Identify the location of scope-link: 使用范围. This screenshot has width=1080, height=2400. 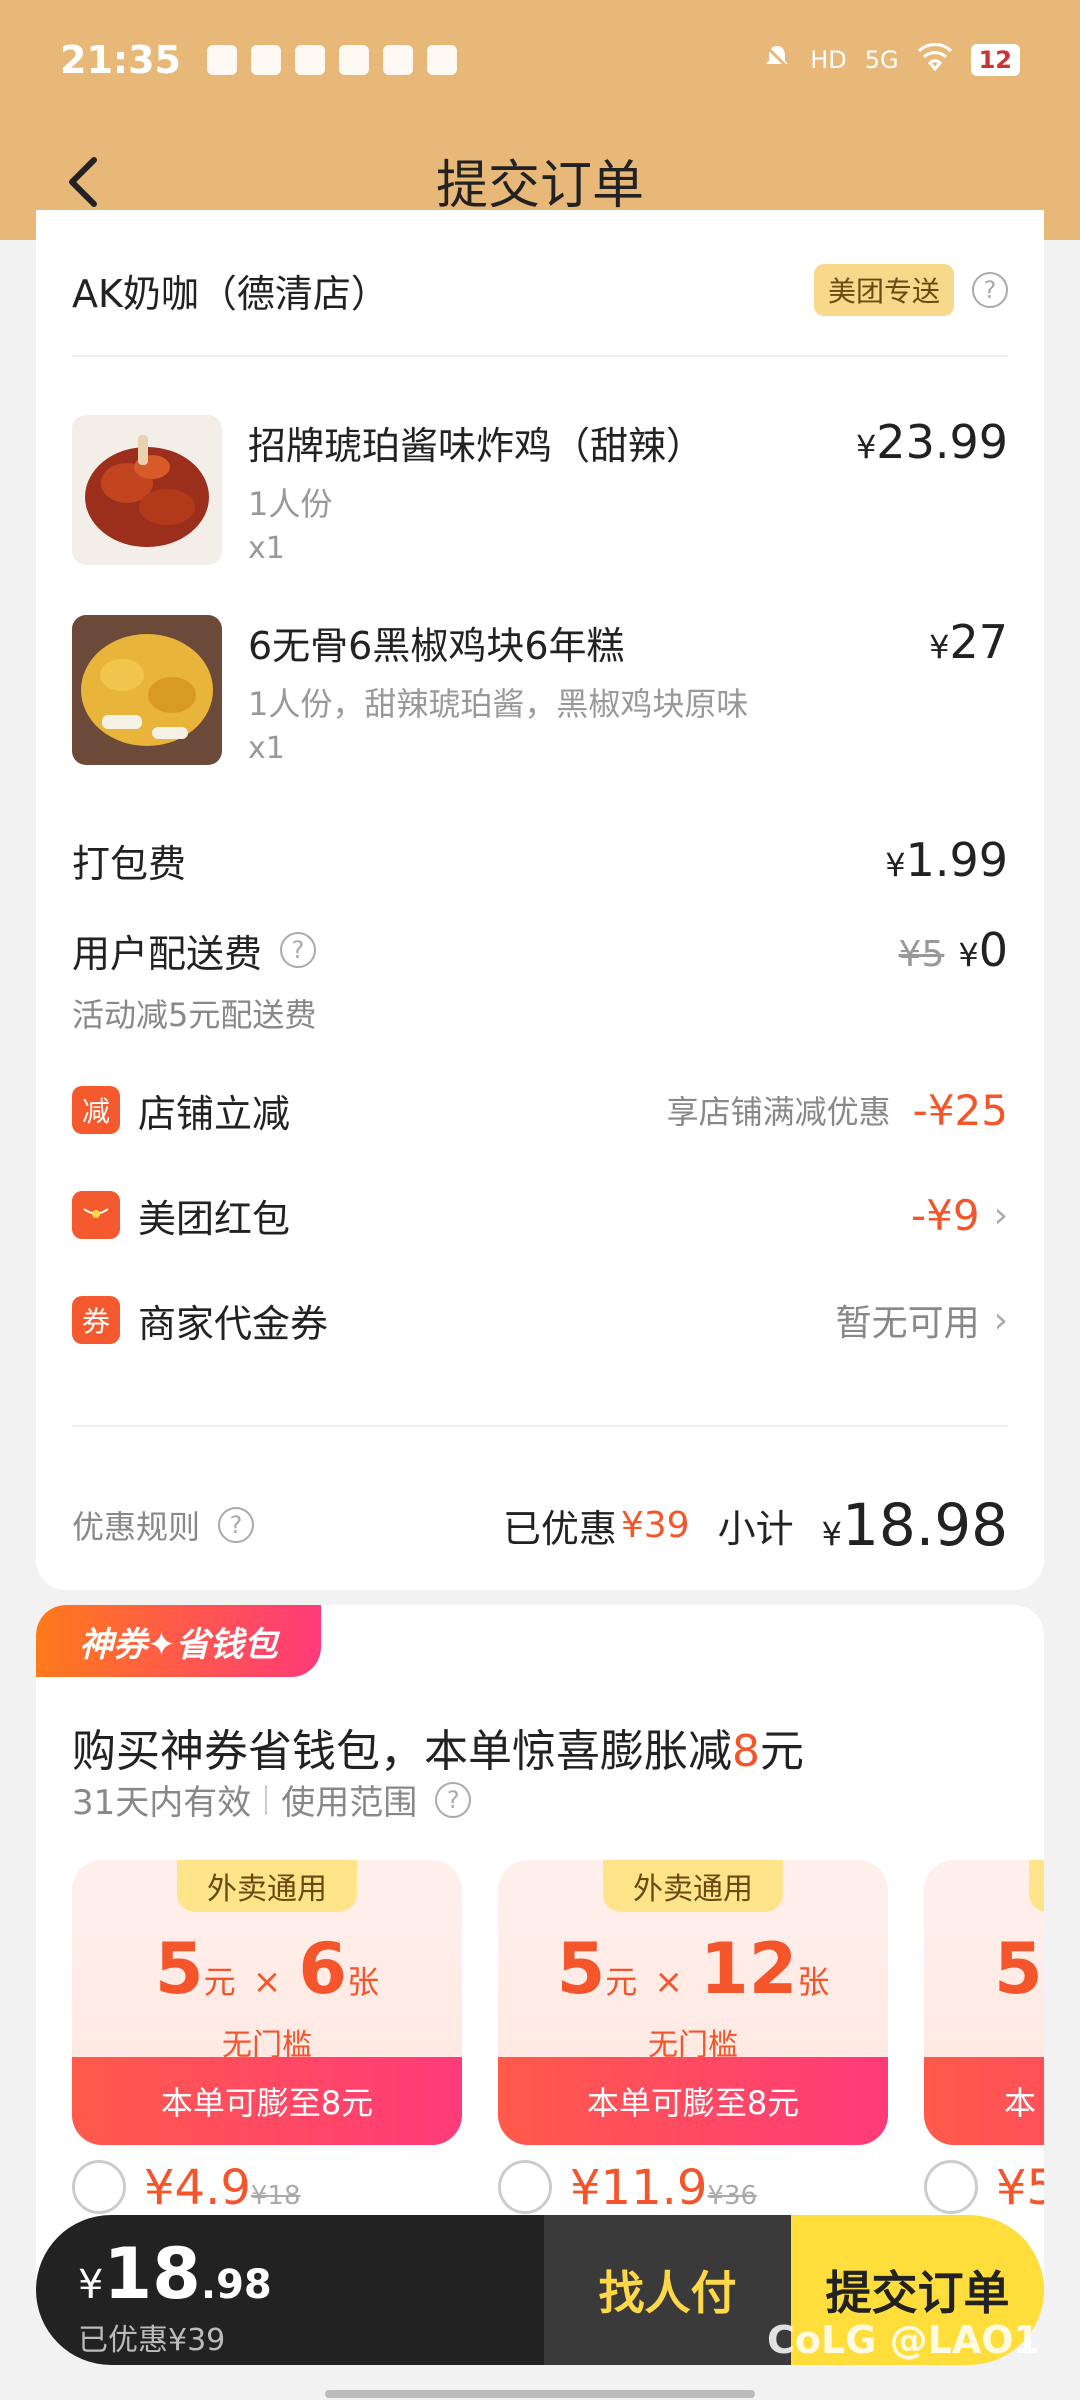
(349, 1799).